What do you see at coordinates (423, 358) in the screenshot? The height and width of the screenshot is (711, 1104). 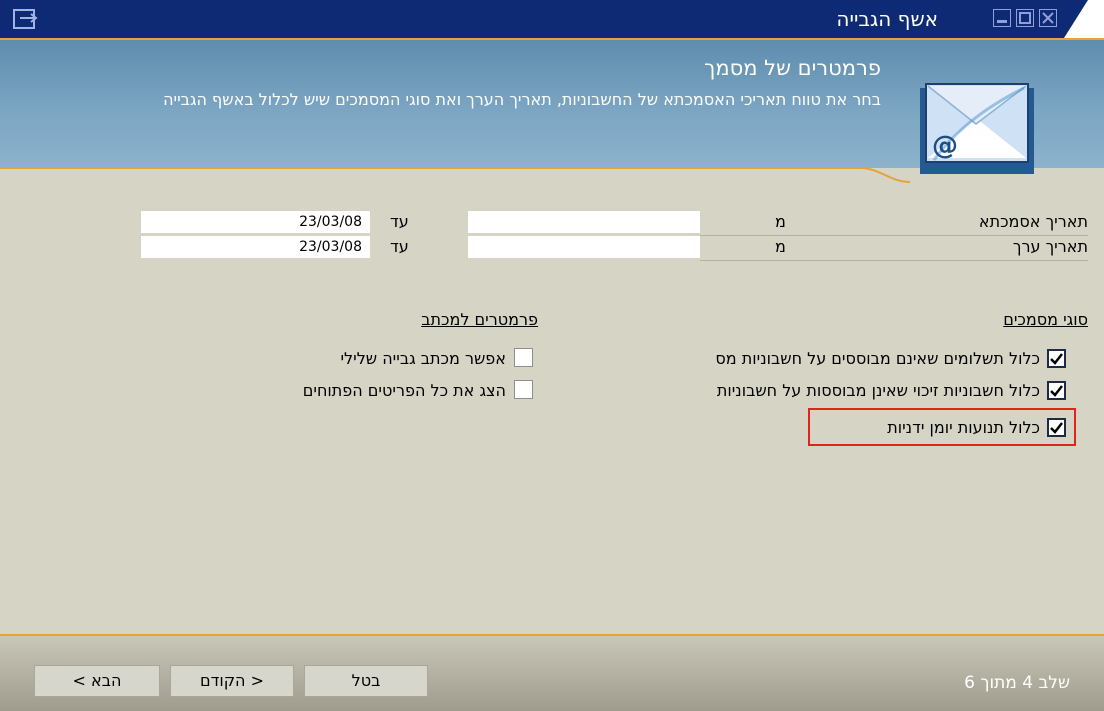 I see `allow-negative-letter-label: אפשר מכתב גבייה שלילי` at bounding box center [423, 358].